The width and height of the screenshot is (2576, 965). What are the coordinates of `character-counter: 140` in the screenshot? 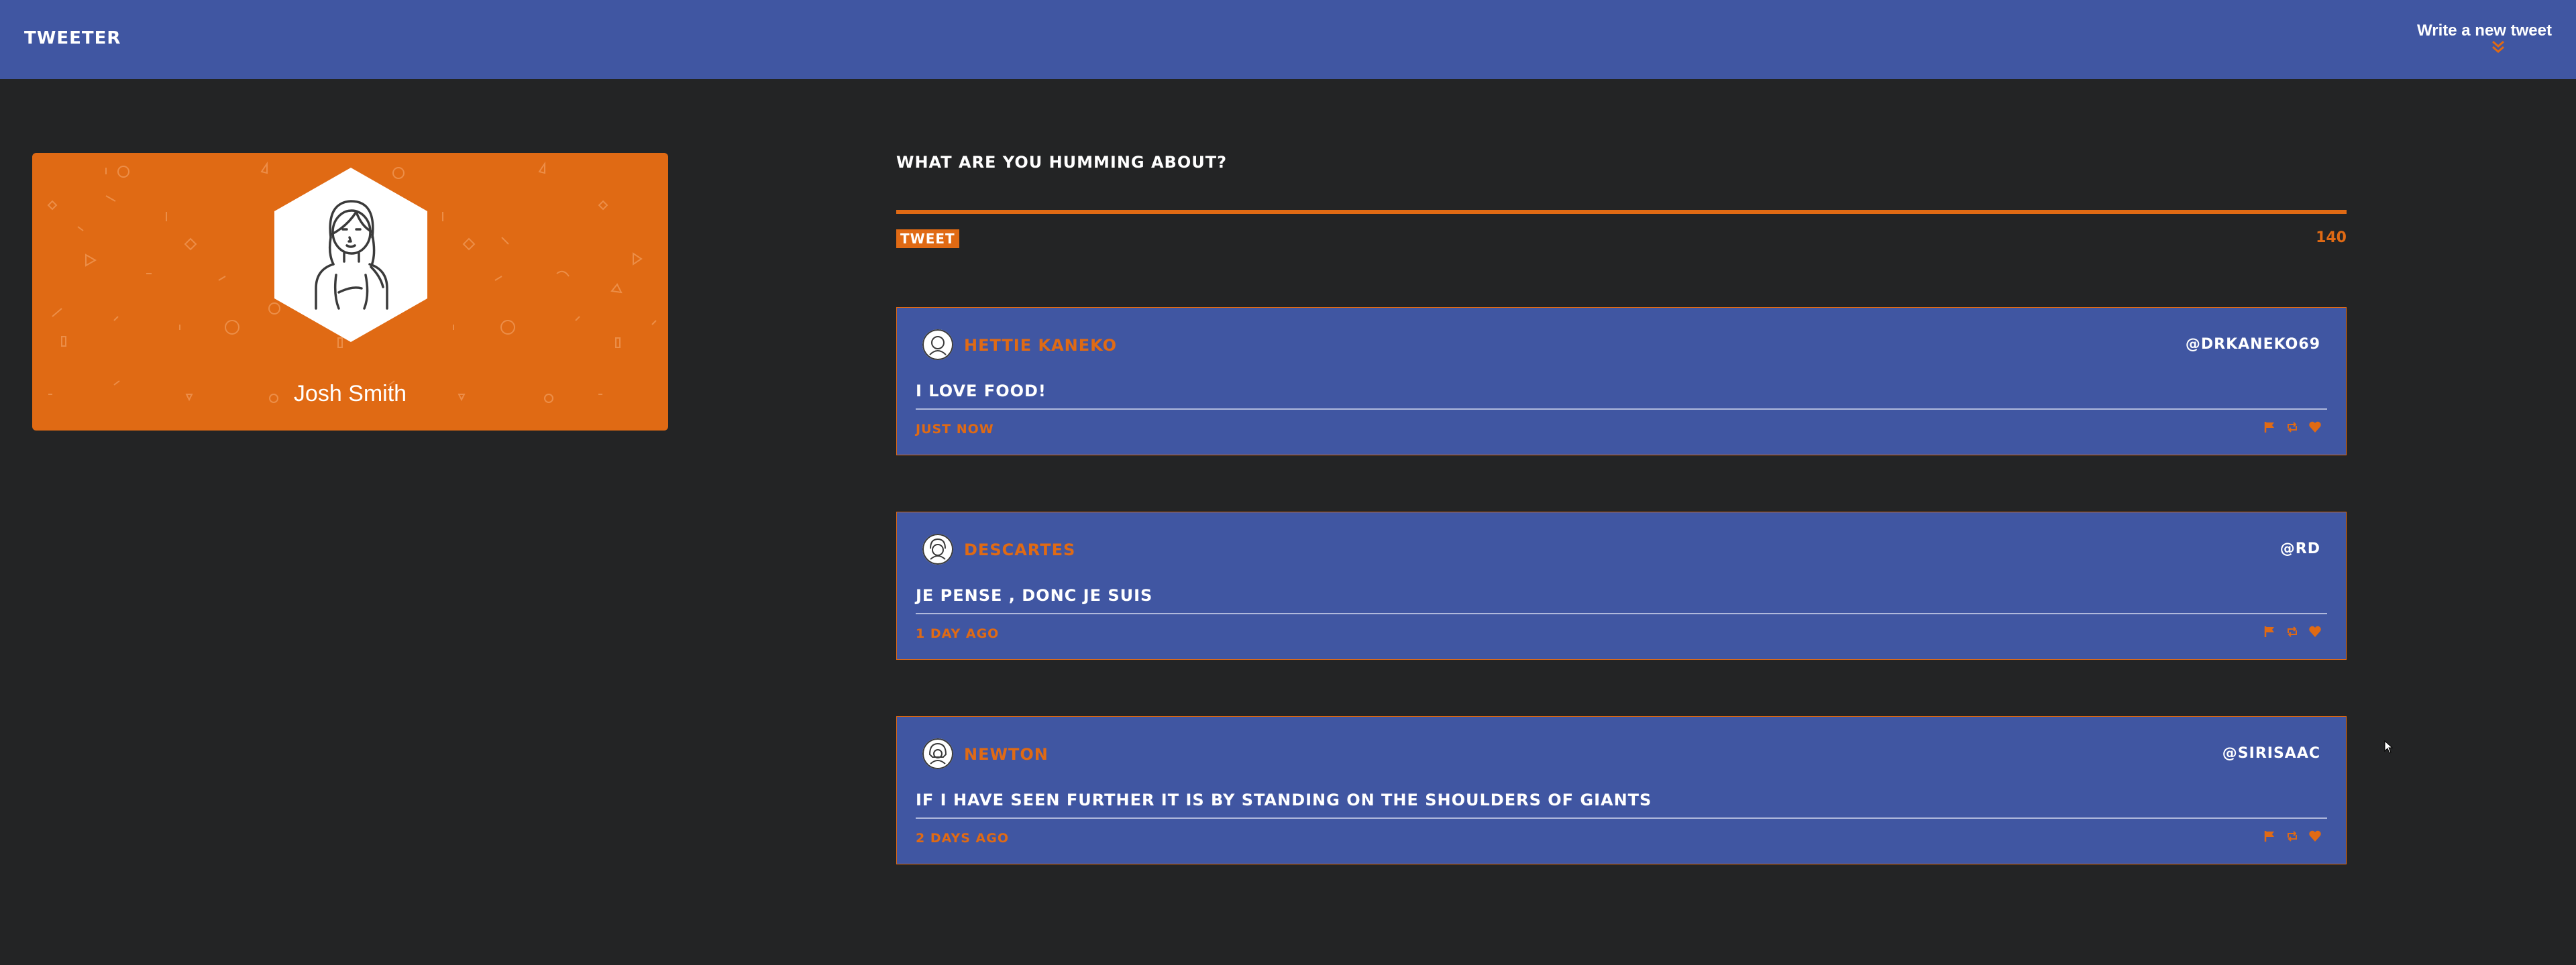 It's located at (2331, 237).